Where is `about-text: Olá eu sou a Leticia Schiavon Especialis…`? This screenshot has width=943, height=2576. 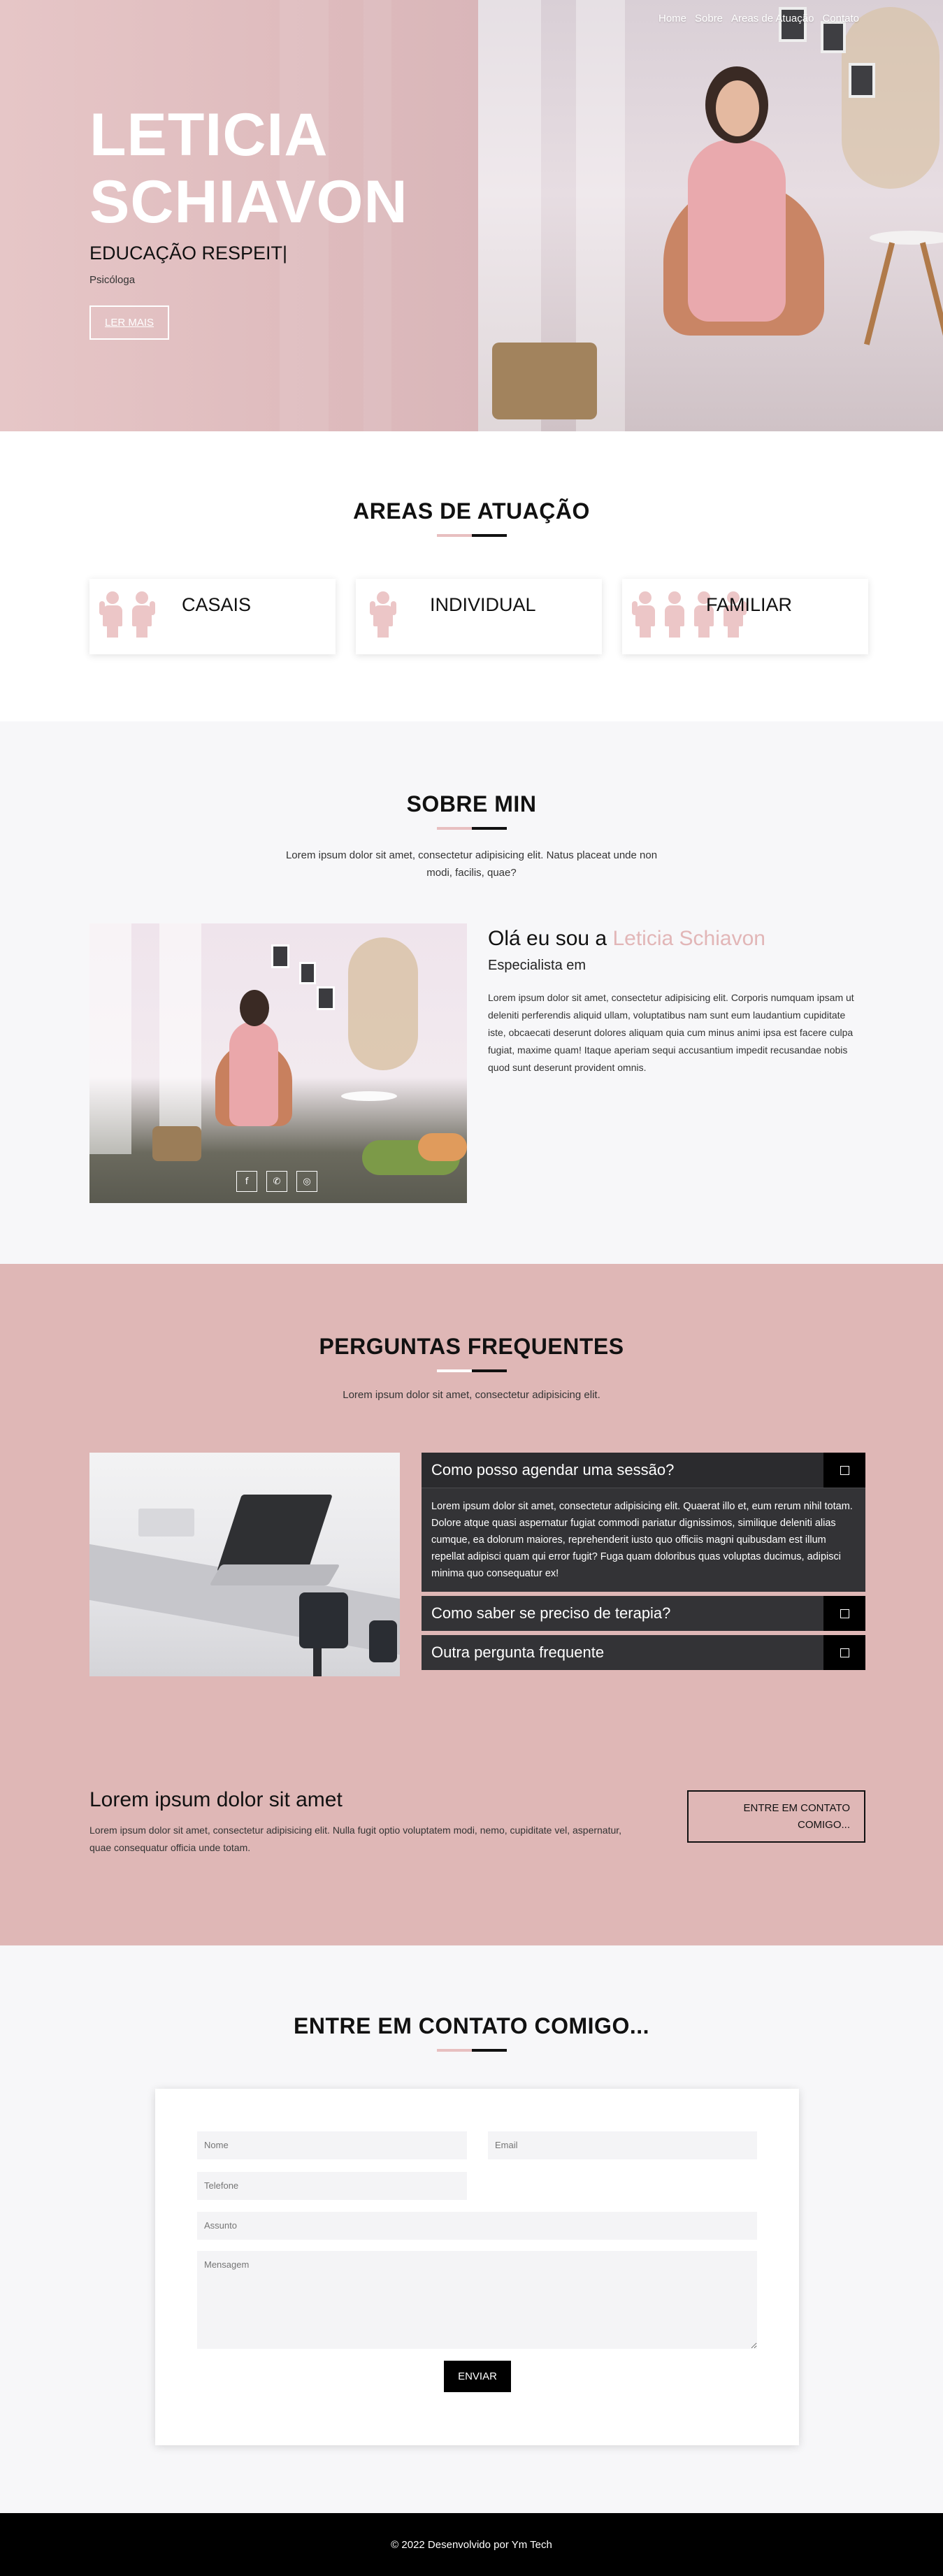
about-text: Olá eu sou a Leticia Schiavon Especialis… is located at coordinates (676, 1002).